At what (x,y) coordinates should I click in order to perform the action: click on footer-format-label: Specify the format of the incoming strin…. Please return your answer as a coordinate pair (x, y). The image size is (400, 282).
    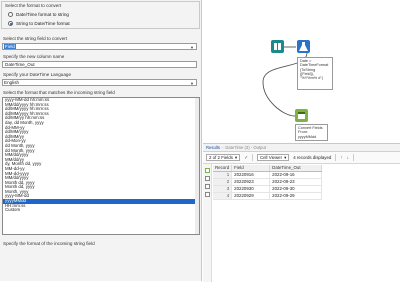
    Looking at the image, I should click on (49, 243).